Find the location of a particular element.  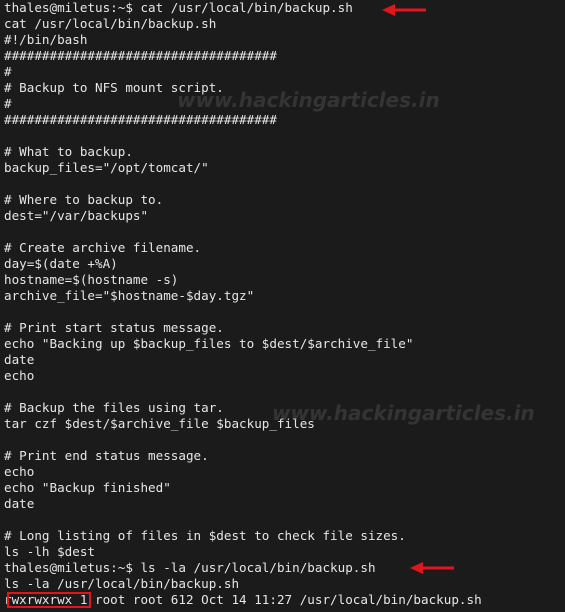

terminal-line: echo "Backup finished" is located at coordinates (87, 487).